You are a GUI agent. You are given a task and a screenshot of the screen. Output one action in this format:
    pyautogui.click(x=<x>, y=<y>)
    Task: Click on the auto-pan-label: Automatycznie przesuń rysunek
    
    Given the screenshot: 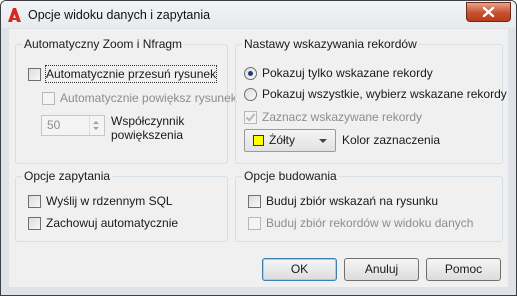 What is the action you would take?
    pyautogui.click(x=131, y=74)
    